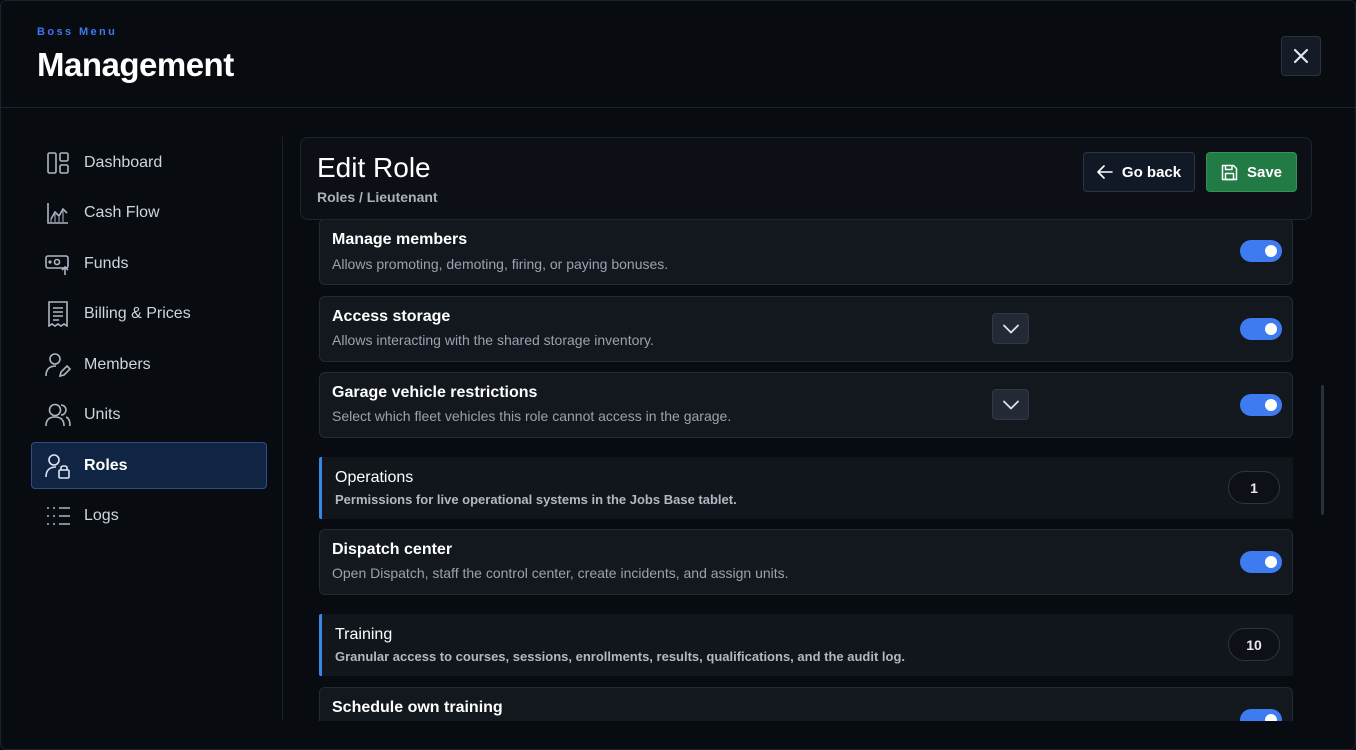 This screenshot has height=750, width=1356. What do you see at coordinates (58, 314) in the screenshot?
I see `receipt-icon` at bounding box center [58, 314].